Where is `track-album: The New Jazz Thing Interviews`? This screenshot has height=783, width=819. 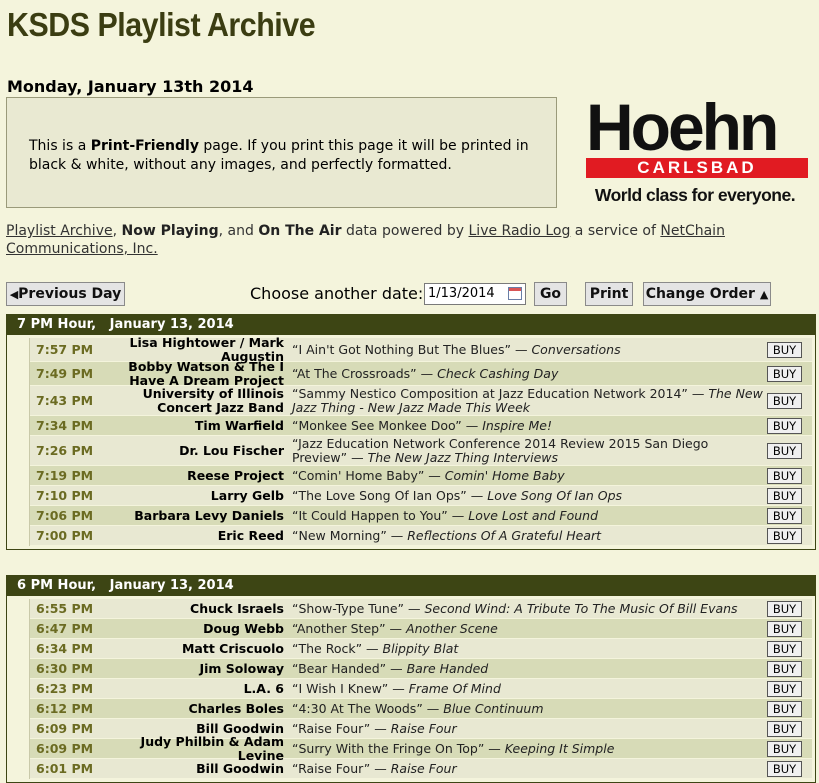 track-album: The New Jazz Thing Interviews is located at coordinates (462, 457).